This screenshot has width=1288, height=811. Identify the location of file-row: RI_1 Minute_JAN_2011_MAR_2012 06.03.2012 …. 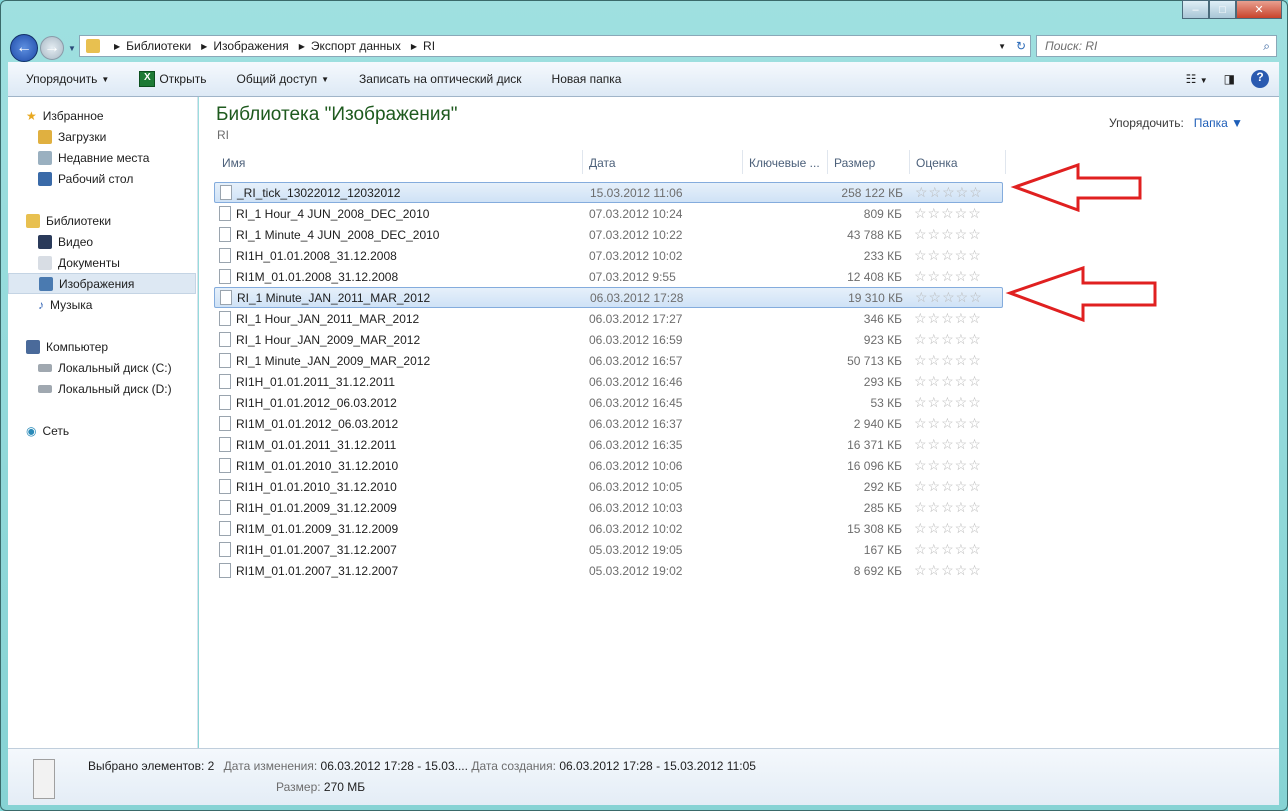
(608, 297).